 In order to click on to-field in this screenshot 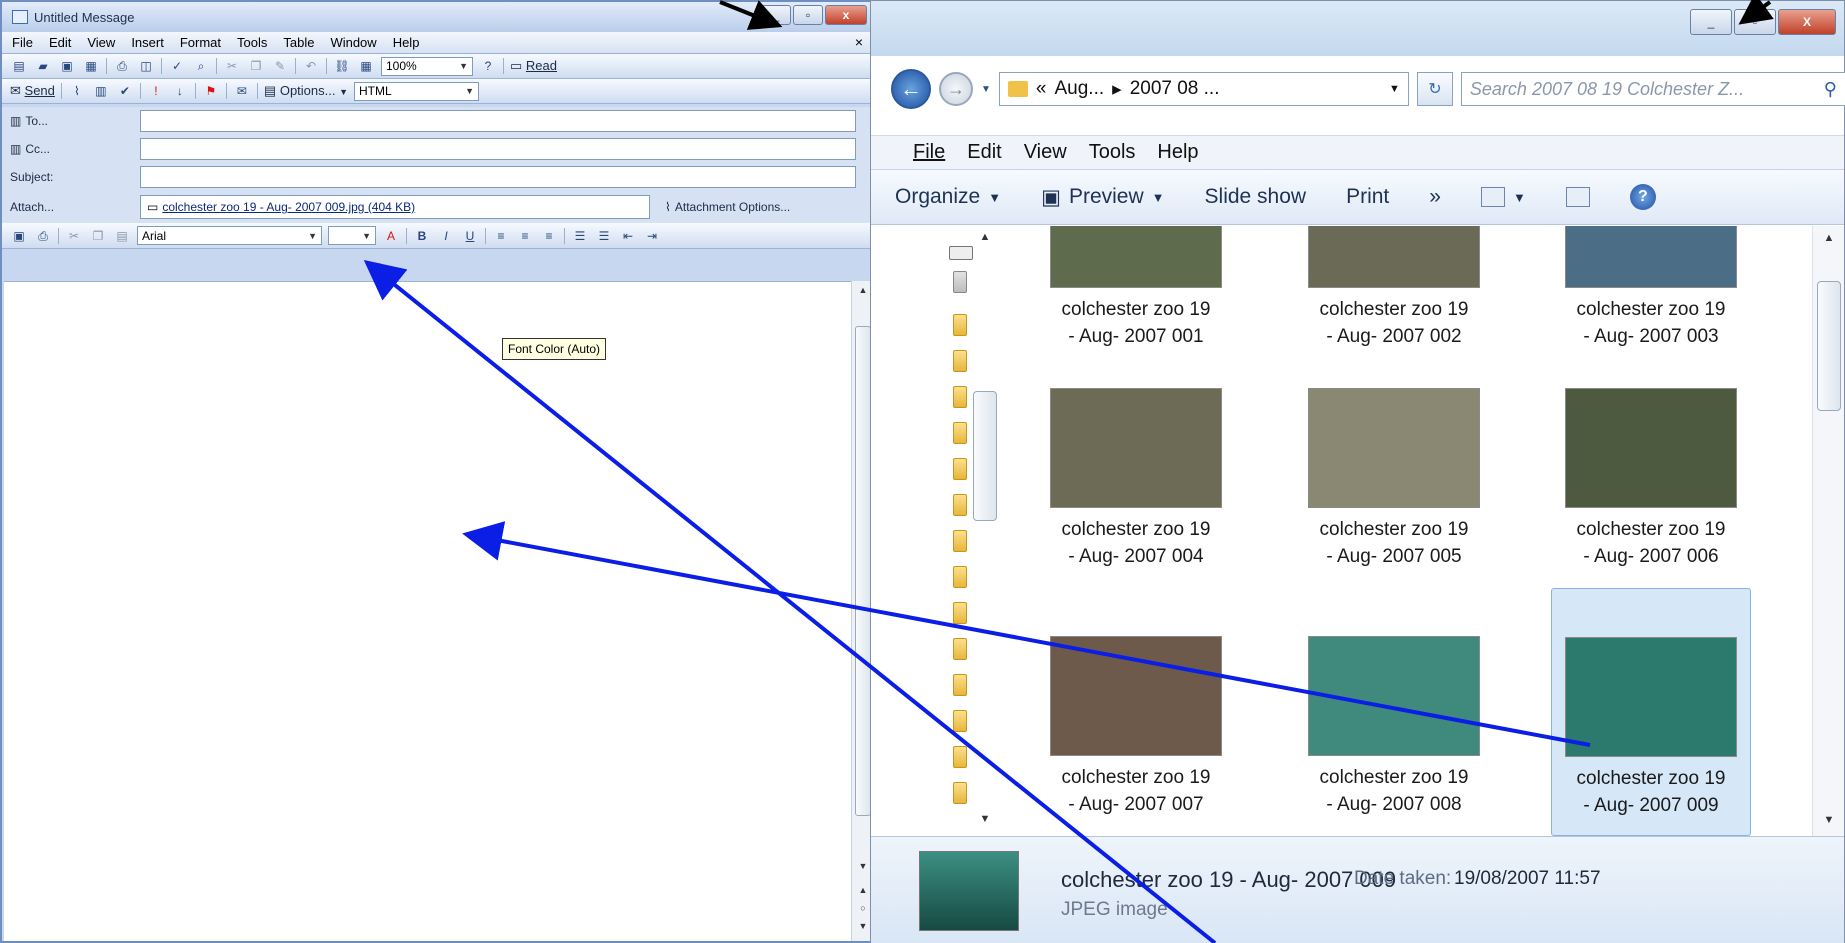, I will do `click(498, 121)`.